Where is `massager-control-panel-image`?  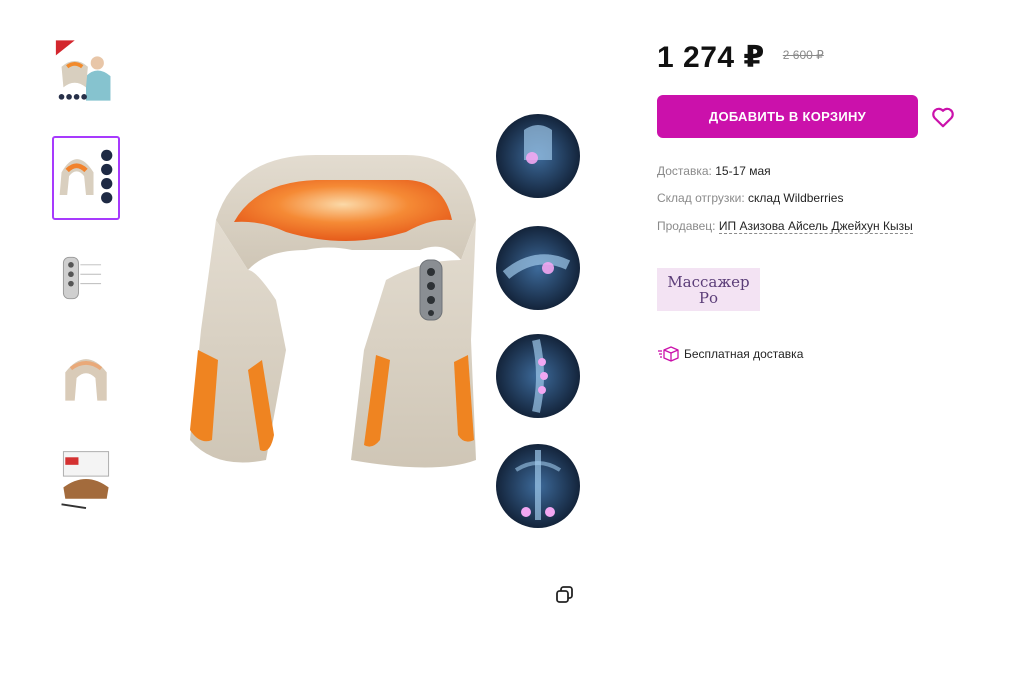 massager-control-panel-image is located at coordinates (86, 278).